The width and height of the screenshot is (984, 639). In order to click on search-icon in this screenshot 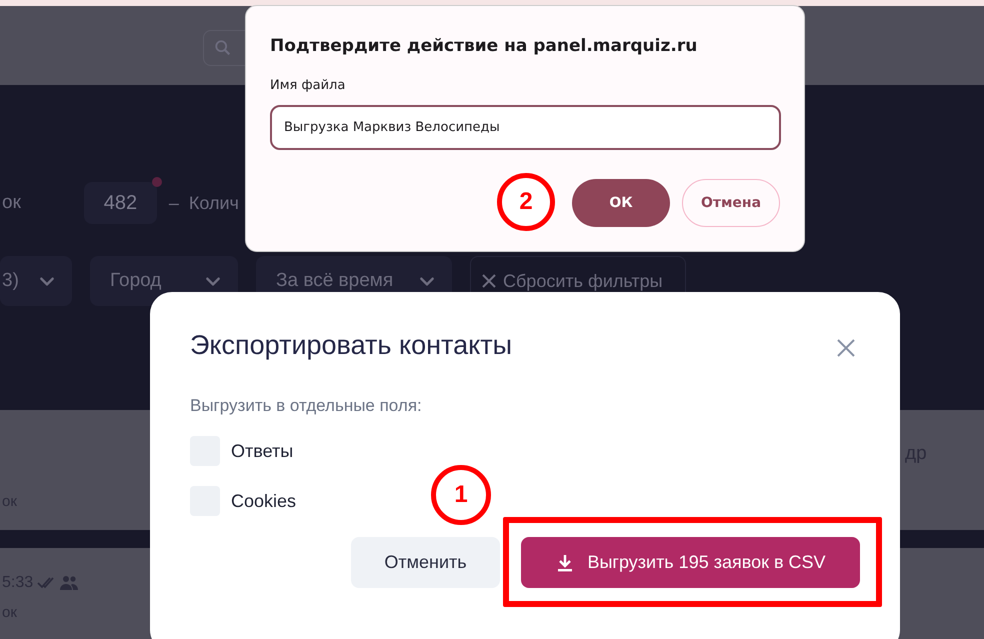, I will do `click(223, 48)`.